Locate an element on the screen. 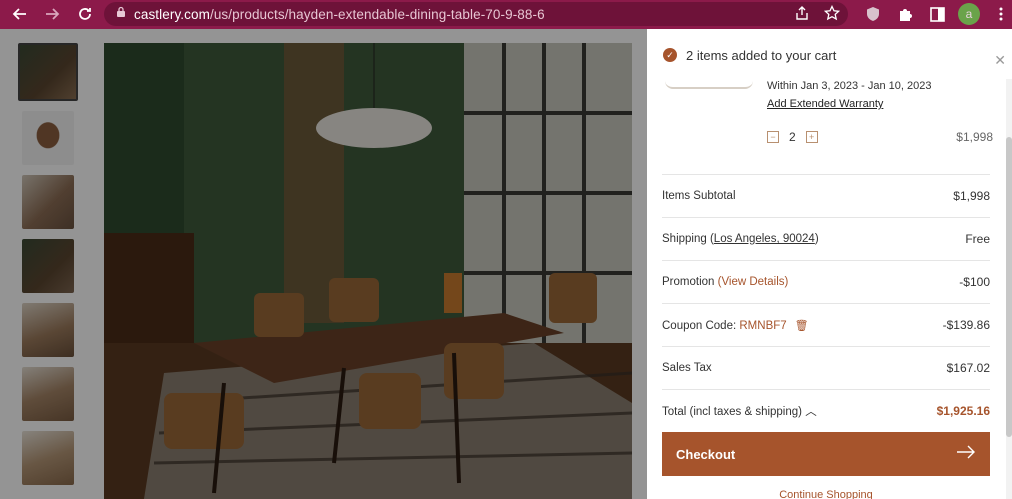 This screenshot has height=499, width=1012. coupon-label: Coupon Code: RMNBF7 🗑 is located at coordinates (735, 325).